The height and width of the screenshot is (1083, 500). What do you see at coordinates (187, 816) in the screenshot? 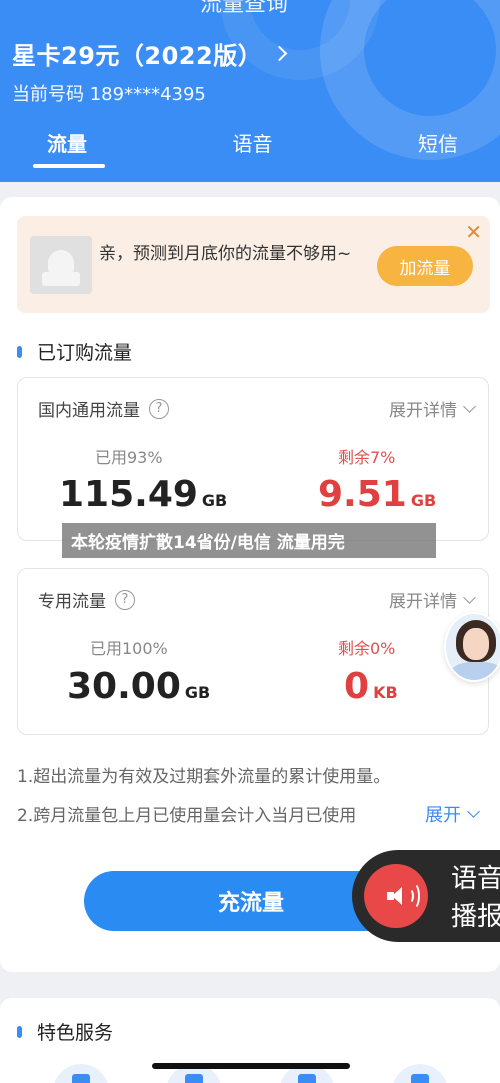
I see `note-line-2: 2.跨月流量包上月已使用量会计入当月已使用` at bounding box center [187, 816].